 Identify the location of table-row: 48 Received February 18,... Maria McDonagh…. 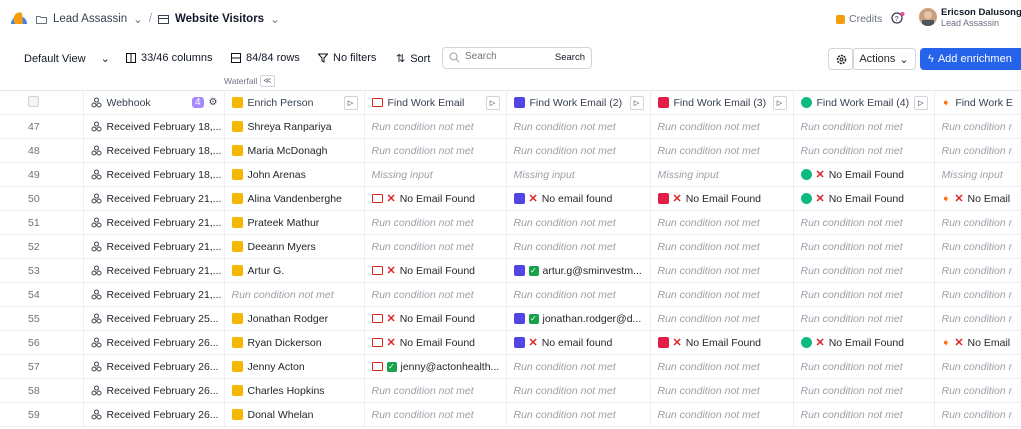
(510, 150).